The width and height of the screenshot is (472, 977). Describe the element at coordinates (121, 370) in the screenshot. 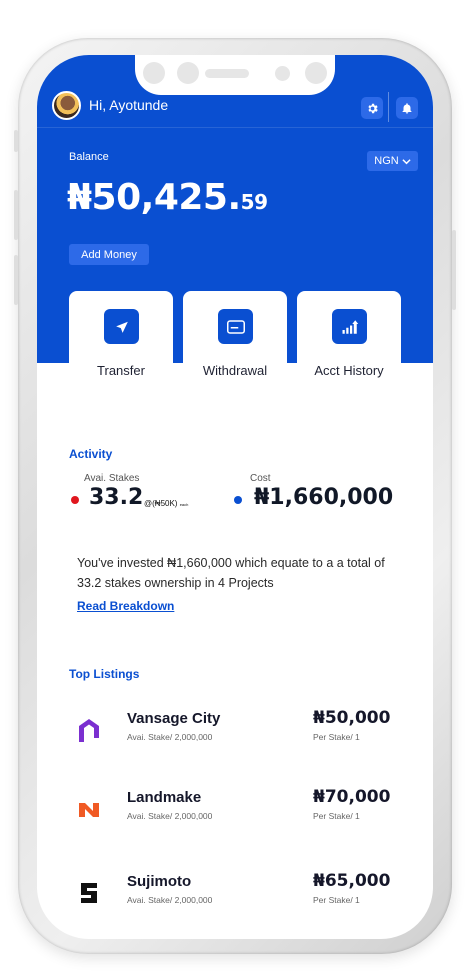

I see `transfer-label: Transfer` at that location.